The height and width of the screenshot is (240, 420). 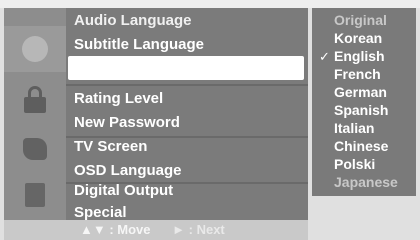 I want to click on submenu-item-french: French, so click(x=357, y=74).